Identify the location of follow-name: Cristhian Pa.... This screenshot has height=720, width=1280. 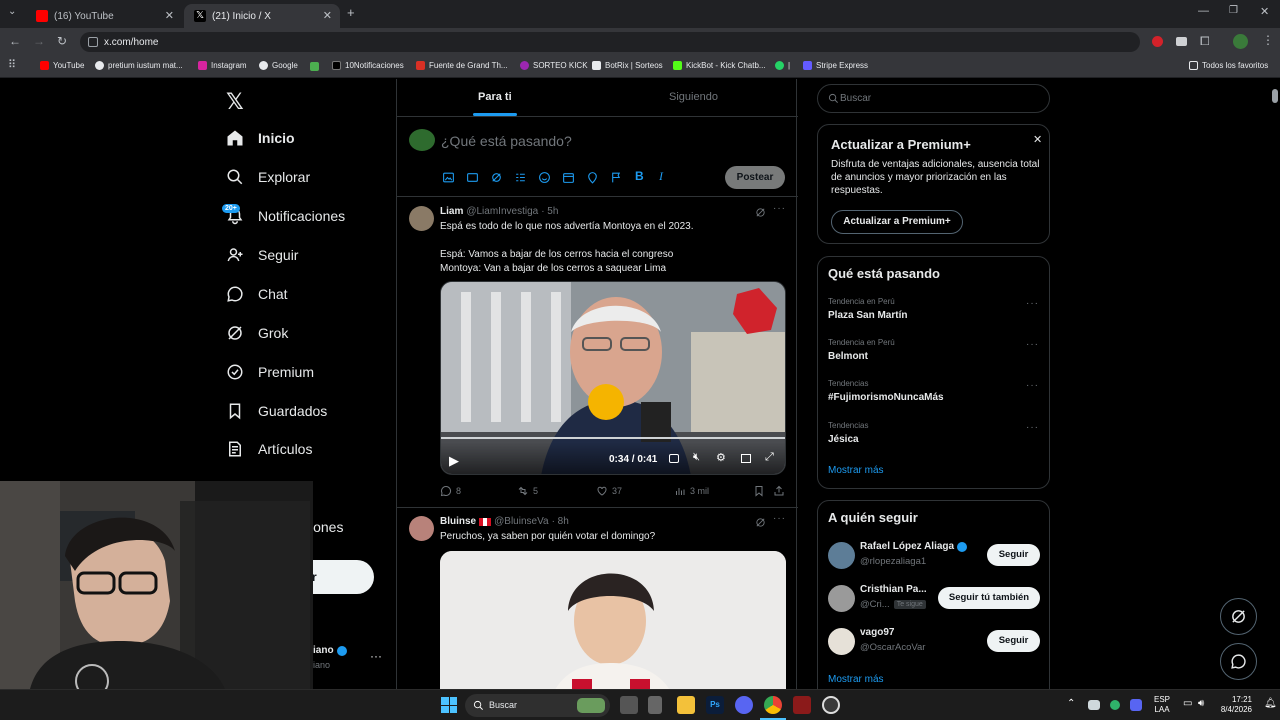
(893, 589).